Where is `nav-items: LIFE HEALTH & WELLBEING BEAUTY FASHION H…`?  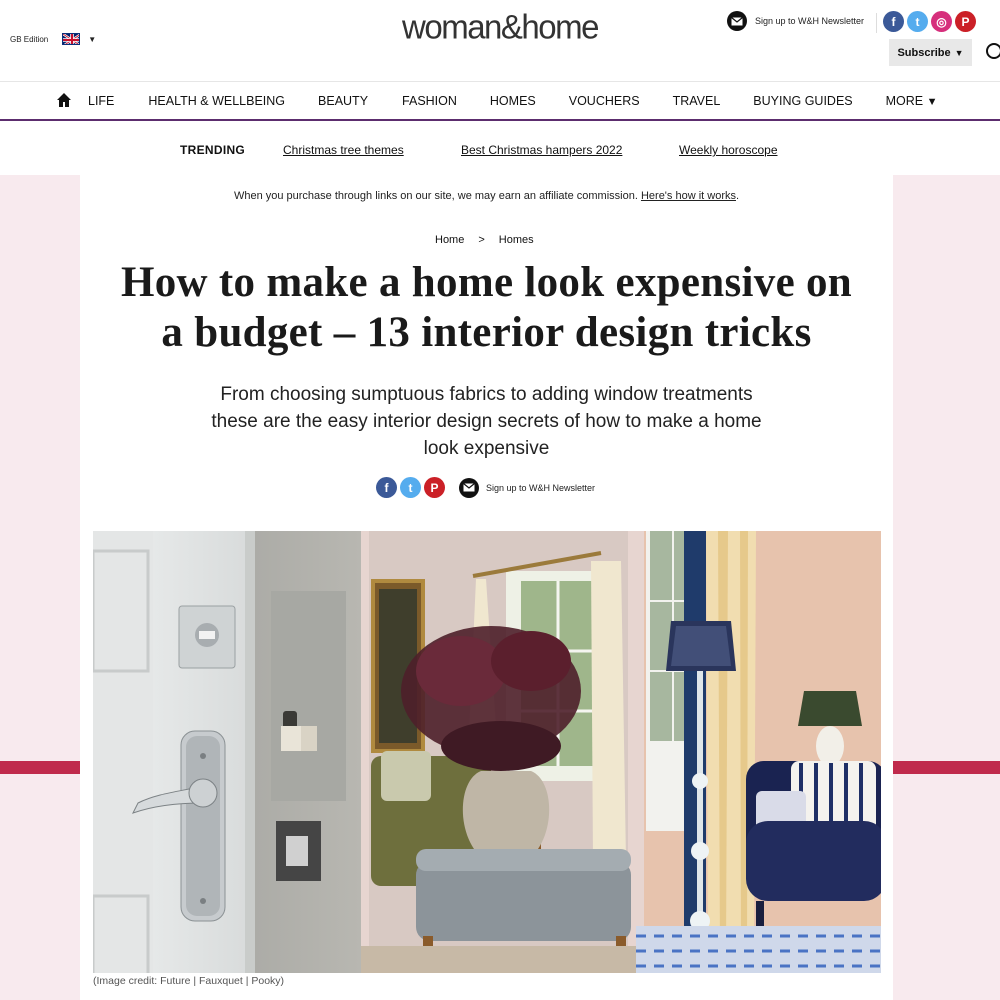
nav-items: LIFE HEALTH & WELLBEING BEAUTY FASHION H… is located at coordinates (513, 101).